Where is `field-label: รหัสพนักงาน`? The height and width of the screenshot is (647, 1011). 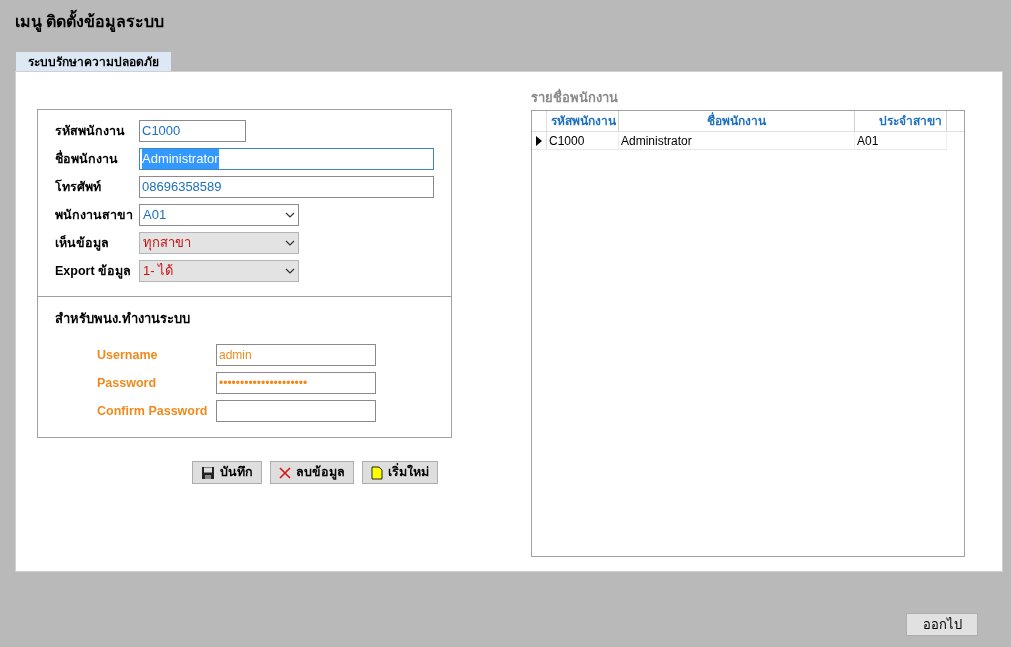 field-label: รหัสพนักงาน is located at coordinates (90, 131).